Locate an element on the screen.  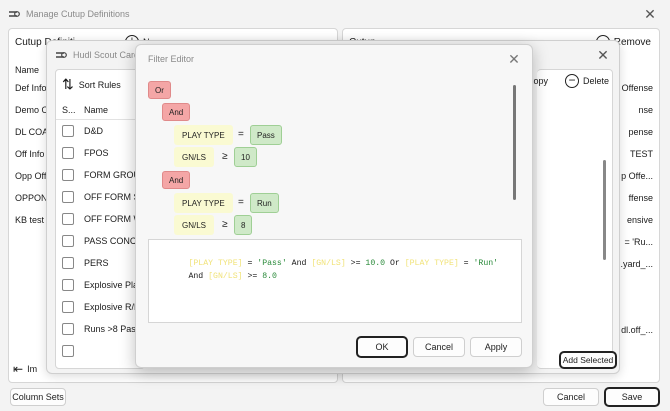
filter-editor-title: Filter Editor is located at coordinates (171, 59).